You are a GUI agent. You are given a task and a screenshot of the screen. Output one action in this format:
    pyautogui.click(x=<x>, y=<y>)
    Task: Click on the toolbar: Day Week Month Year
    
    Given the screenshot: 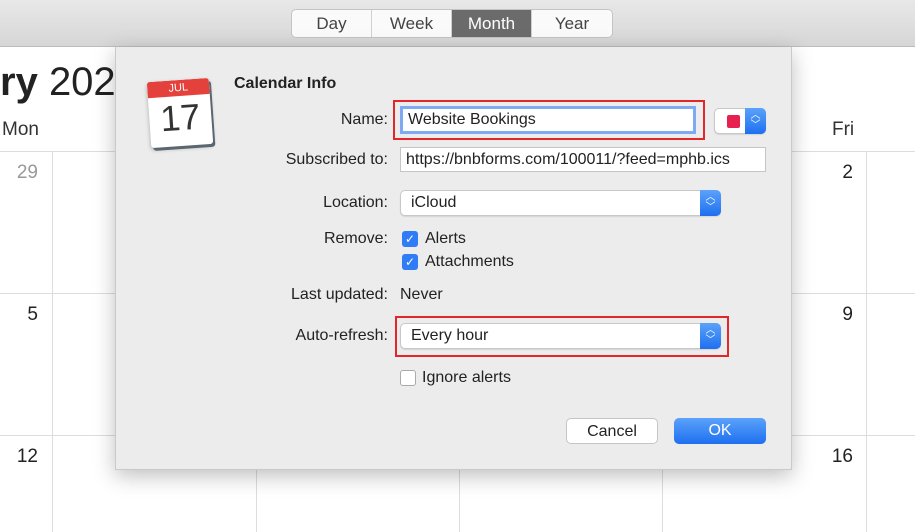 What is the action you would take?
    pyautogui.click(x=457, y=23)
    